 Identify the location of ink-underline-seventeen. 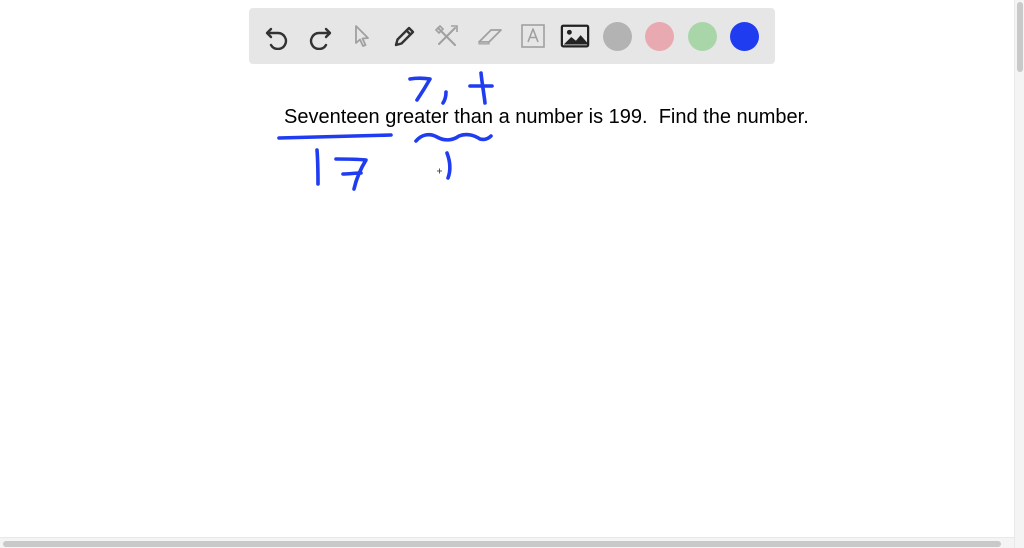
(335, 136).